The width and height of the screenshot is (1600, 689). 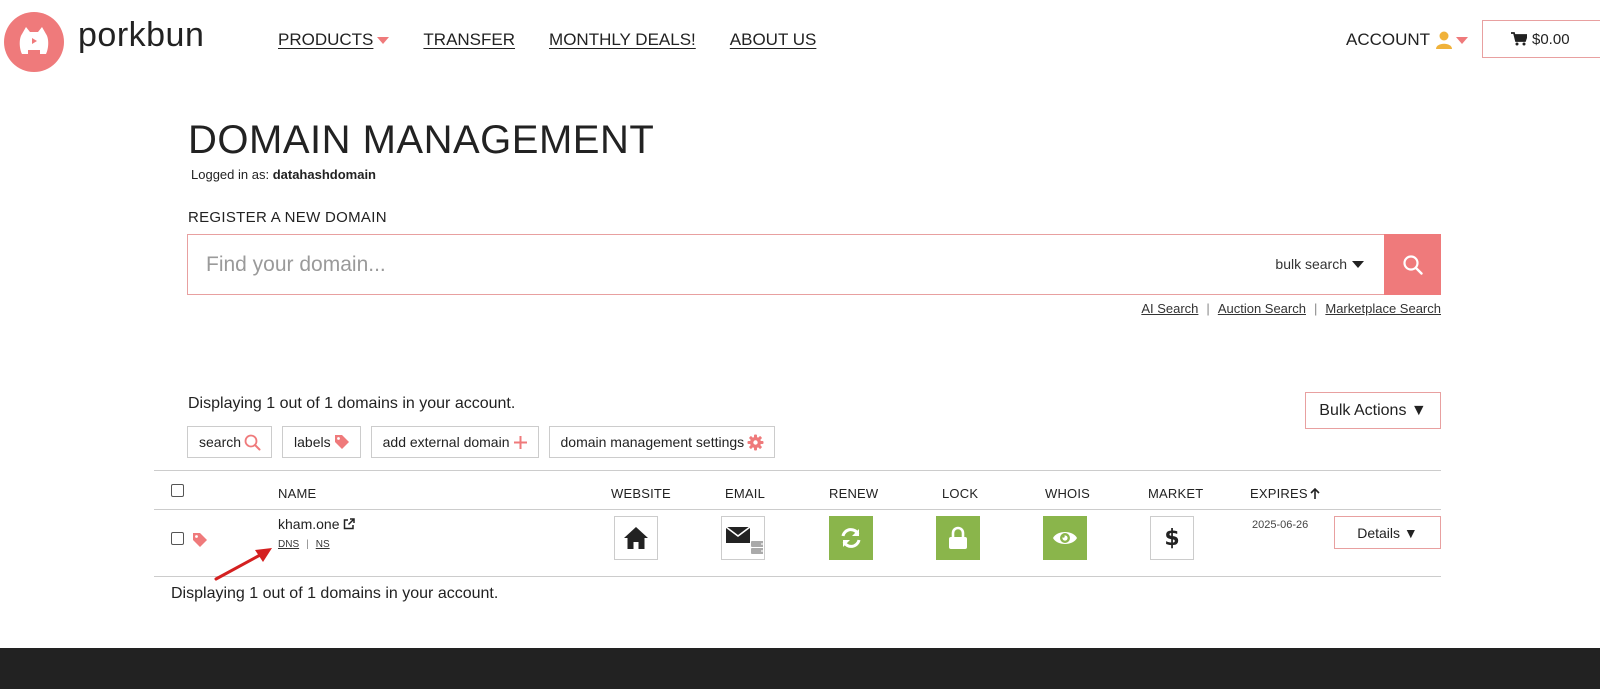 I want to click on row-checkbox, so click(x=177, y=538).